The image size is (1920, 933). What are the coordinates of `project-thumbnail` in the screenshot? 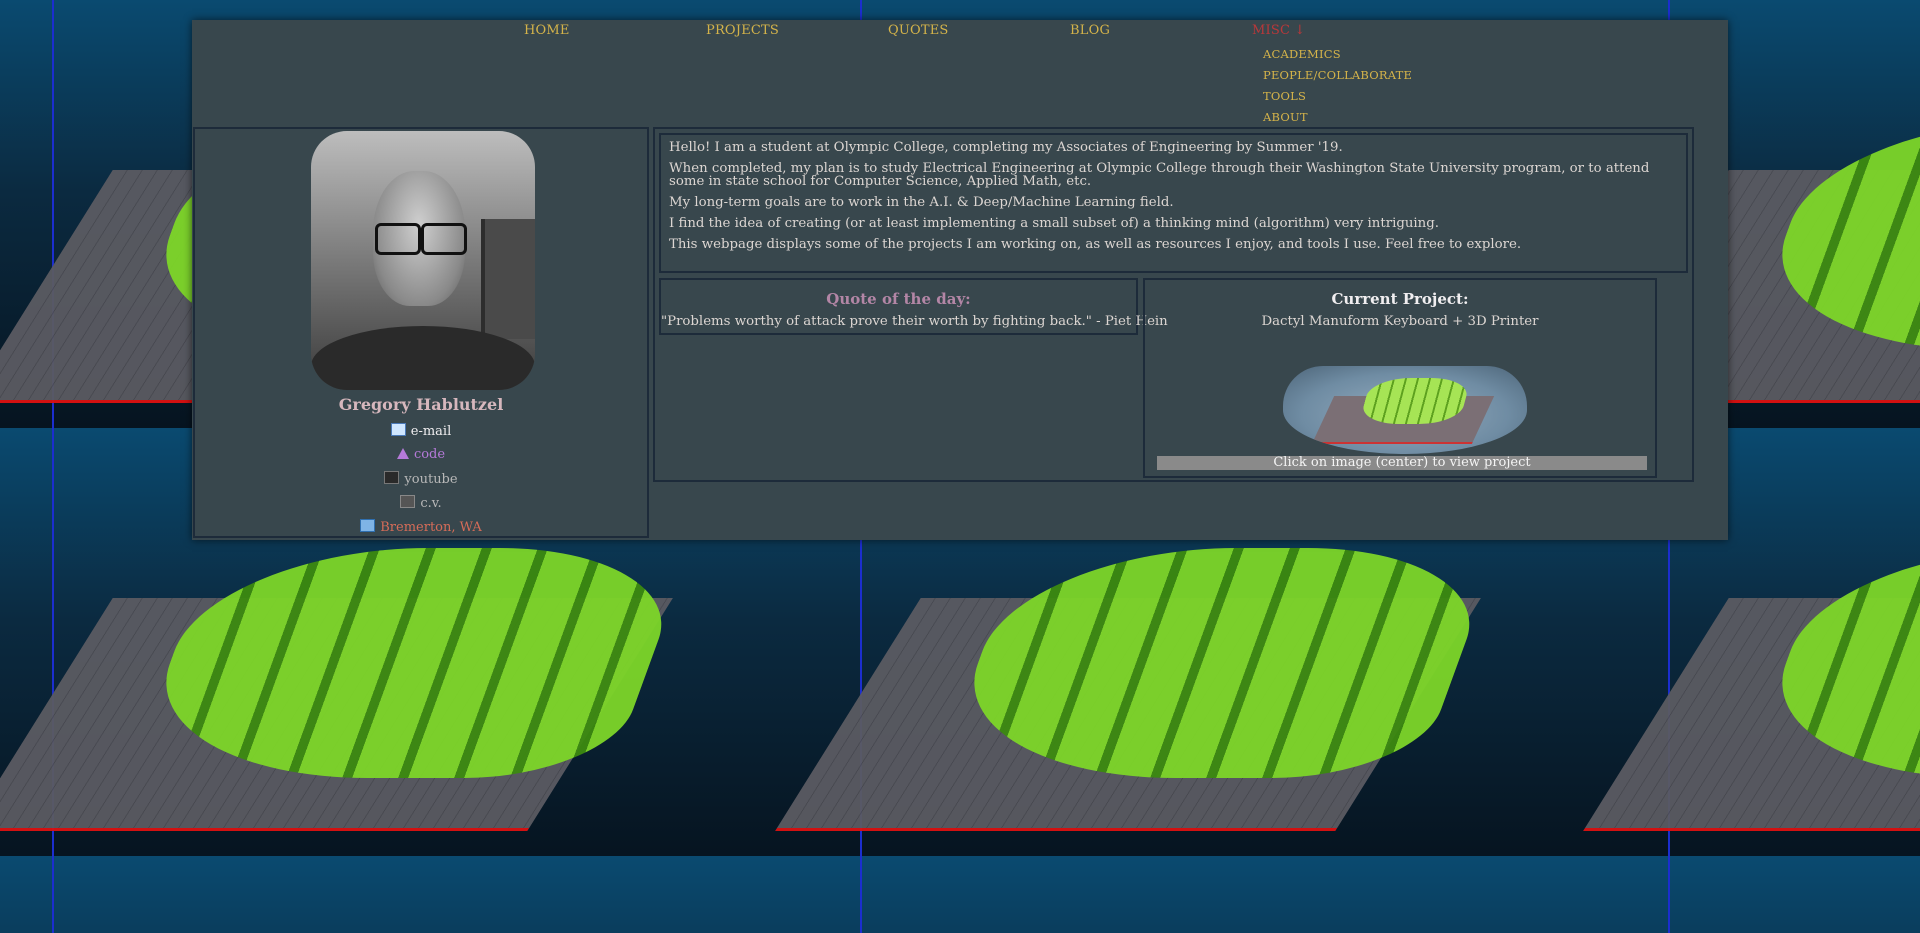 It's located at (1405, 410).